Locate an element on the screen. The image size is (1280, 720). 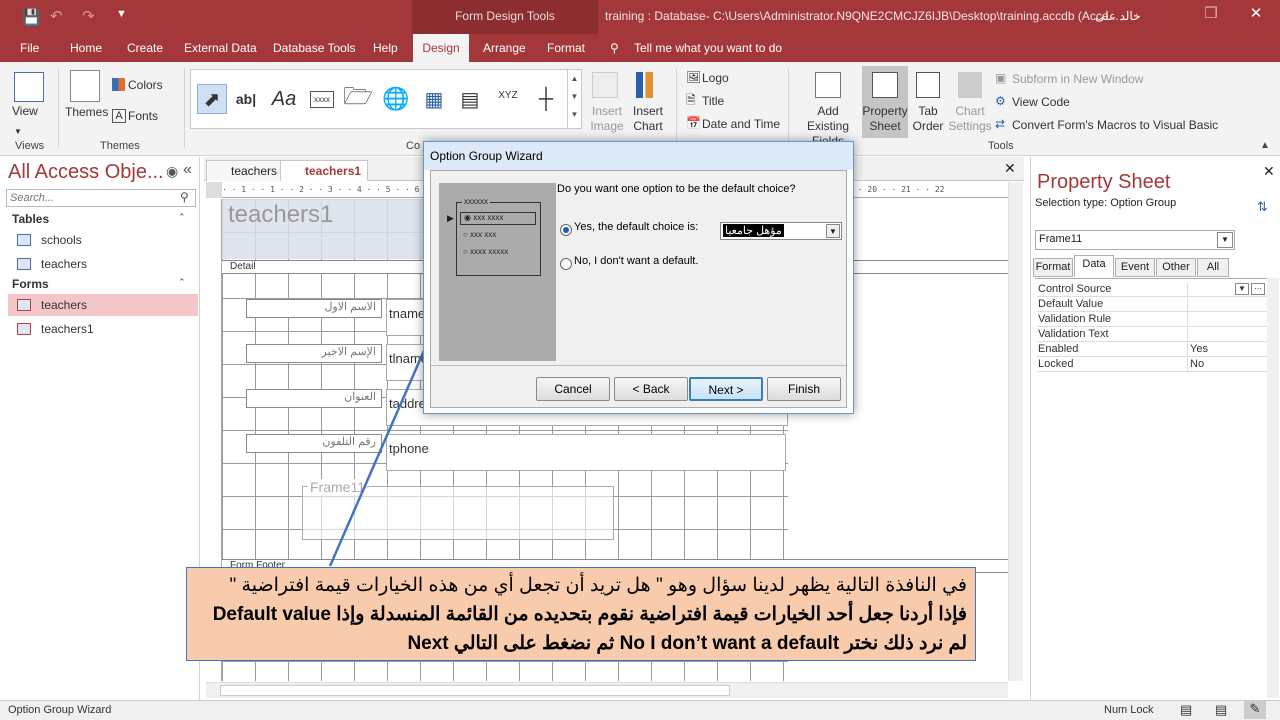
chart-settings-button: Chart Settings is located at coordinates (970, 119).